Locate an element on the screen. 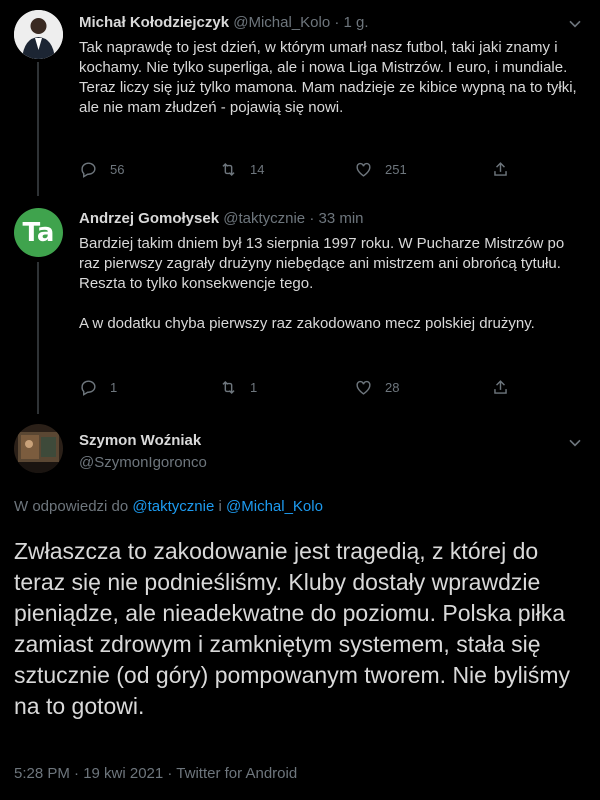 The image size is (600, 800). like-button: 28 is located at coordinates (376, 387).